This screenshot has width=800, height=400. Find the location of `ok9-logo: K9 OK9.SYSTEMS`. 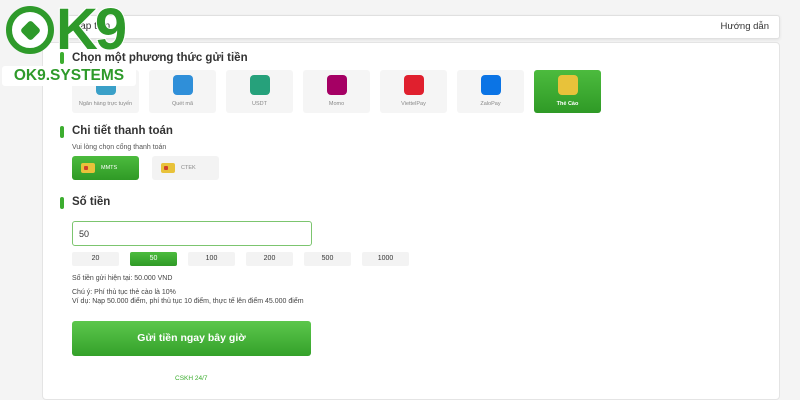

ok9-logo: K9 OK9.SYSTEMS is located at coordinates (71, 45).